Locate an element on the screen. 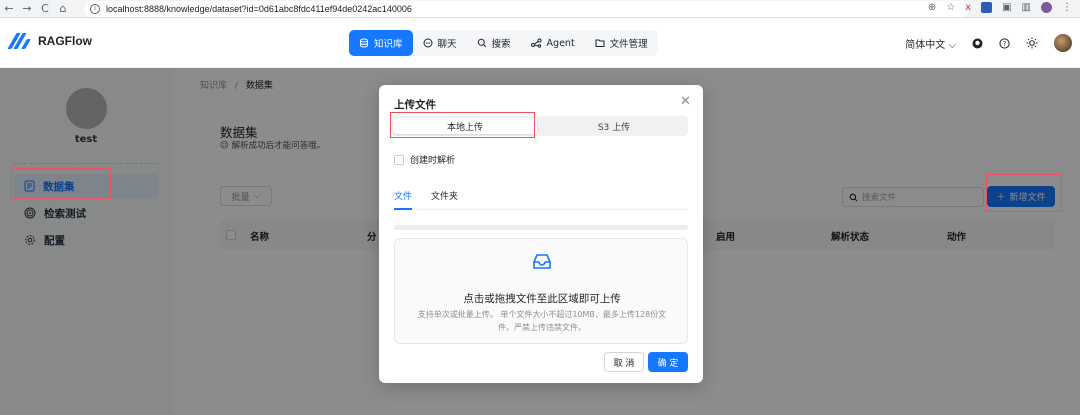  parse-on-create-checkbox is located at coordinates (399, 159).